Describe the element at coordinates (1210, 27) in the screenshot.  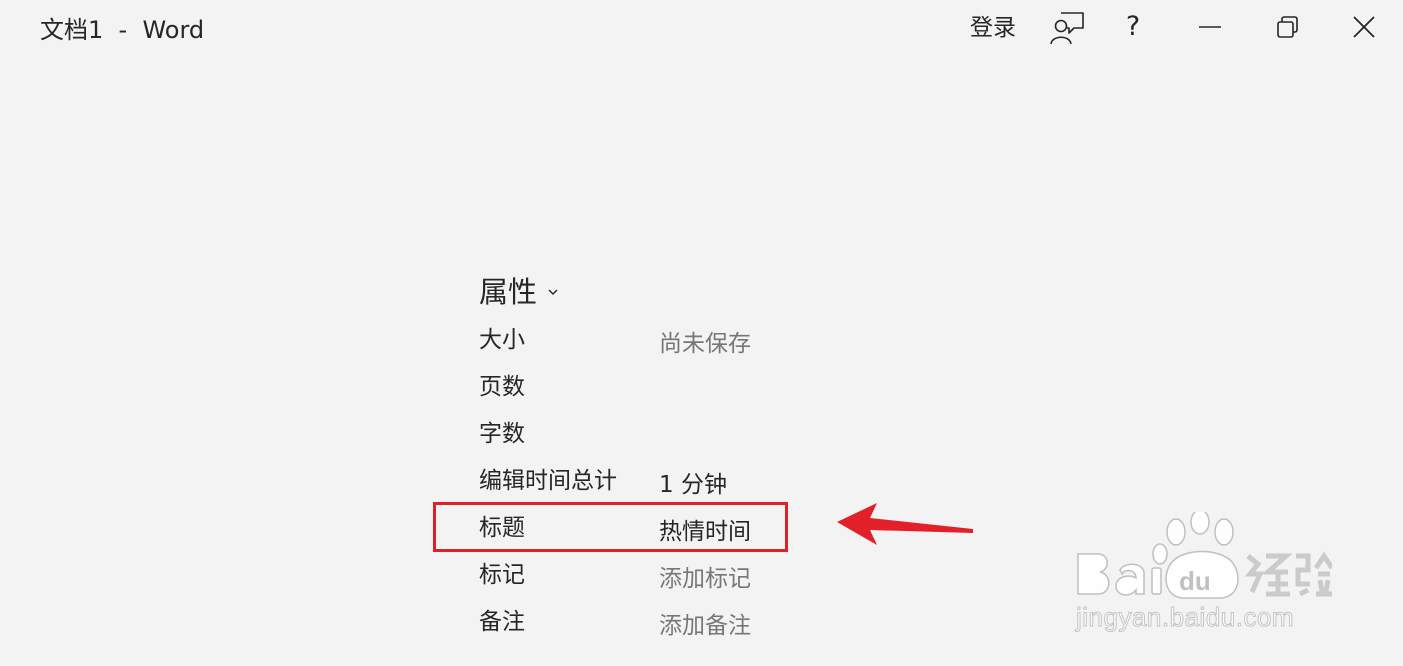
I see `minimize-icon` at that location.